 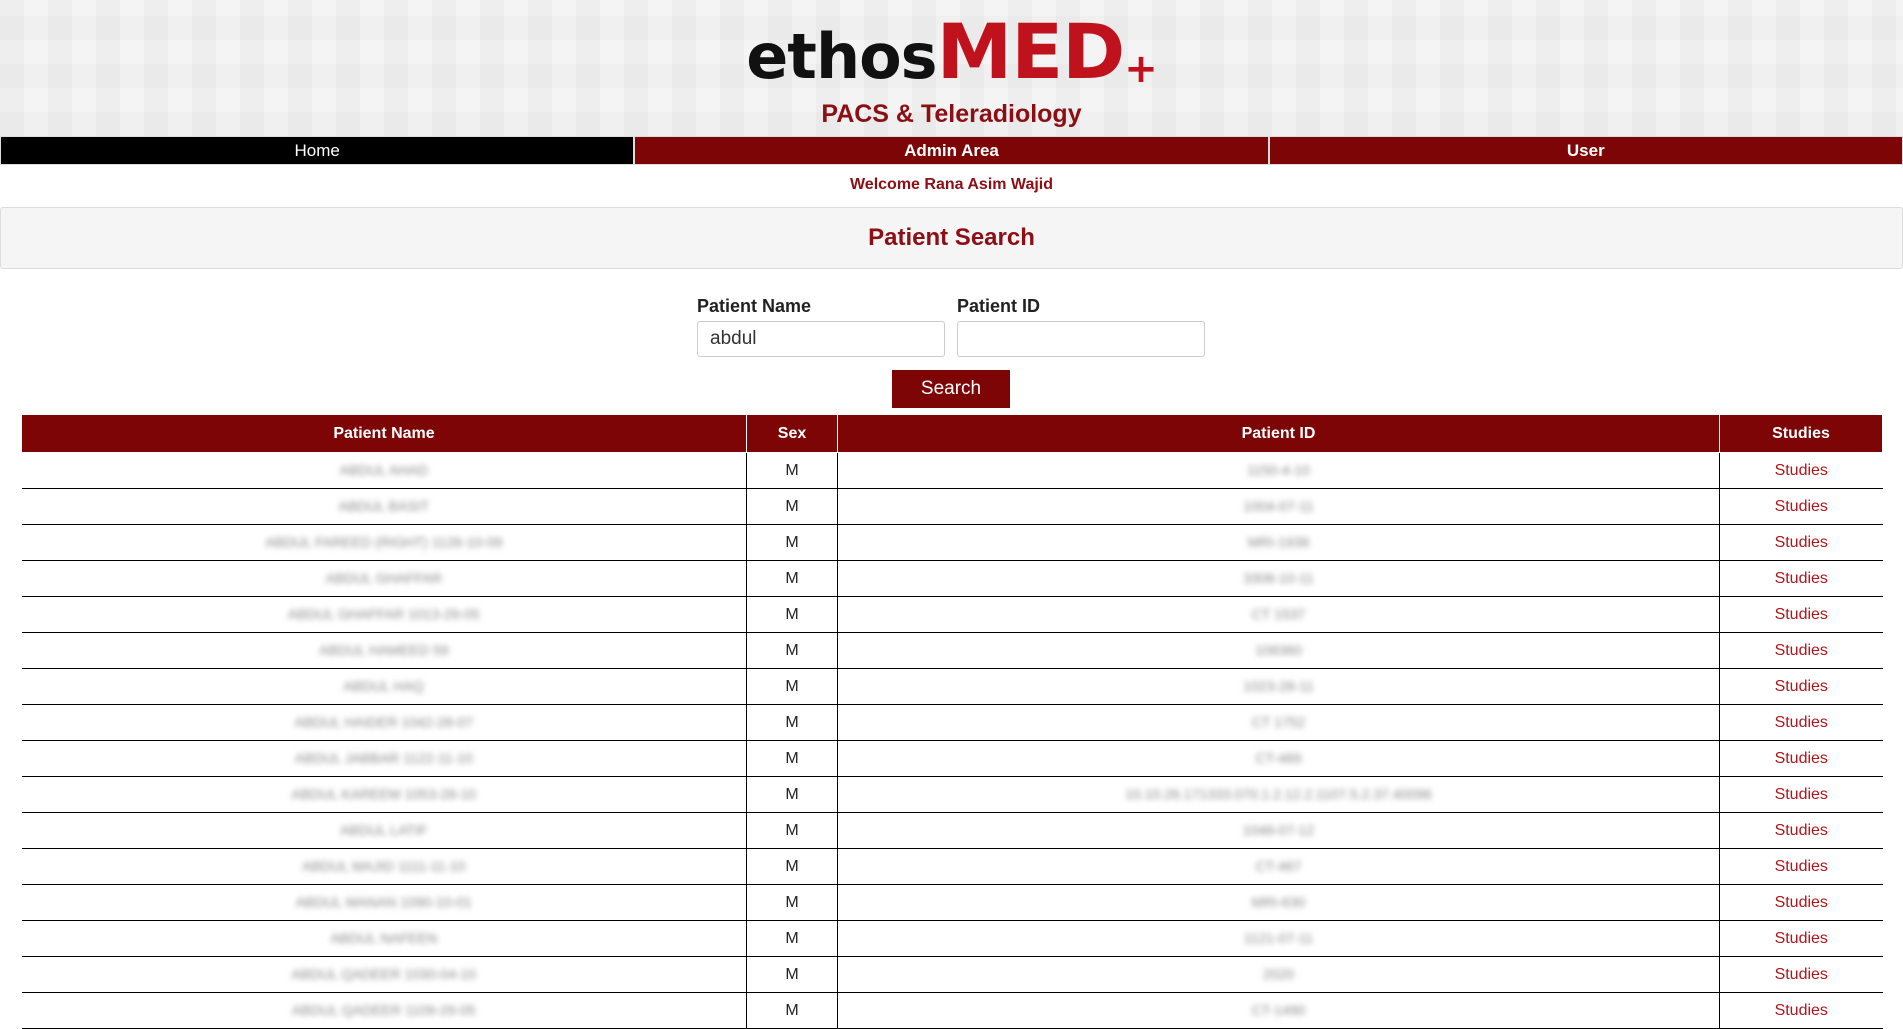 I want to click on logo: ethosMED+, so click(x=951, y=52).